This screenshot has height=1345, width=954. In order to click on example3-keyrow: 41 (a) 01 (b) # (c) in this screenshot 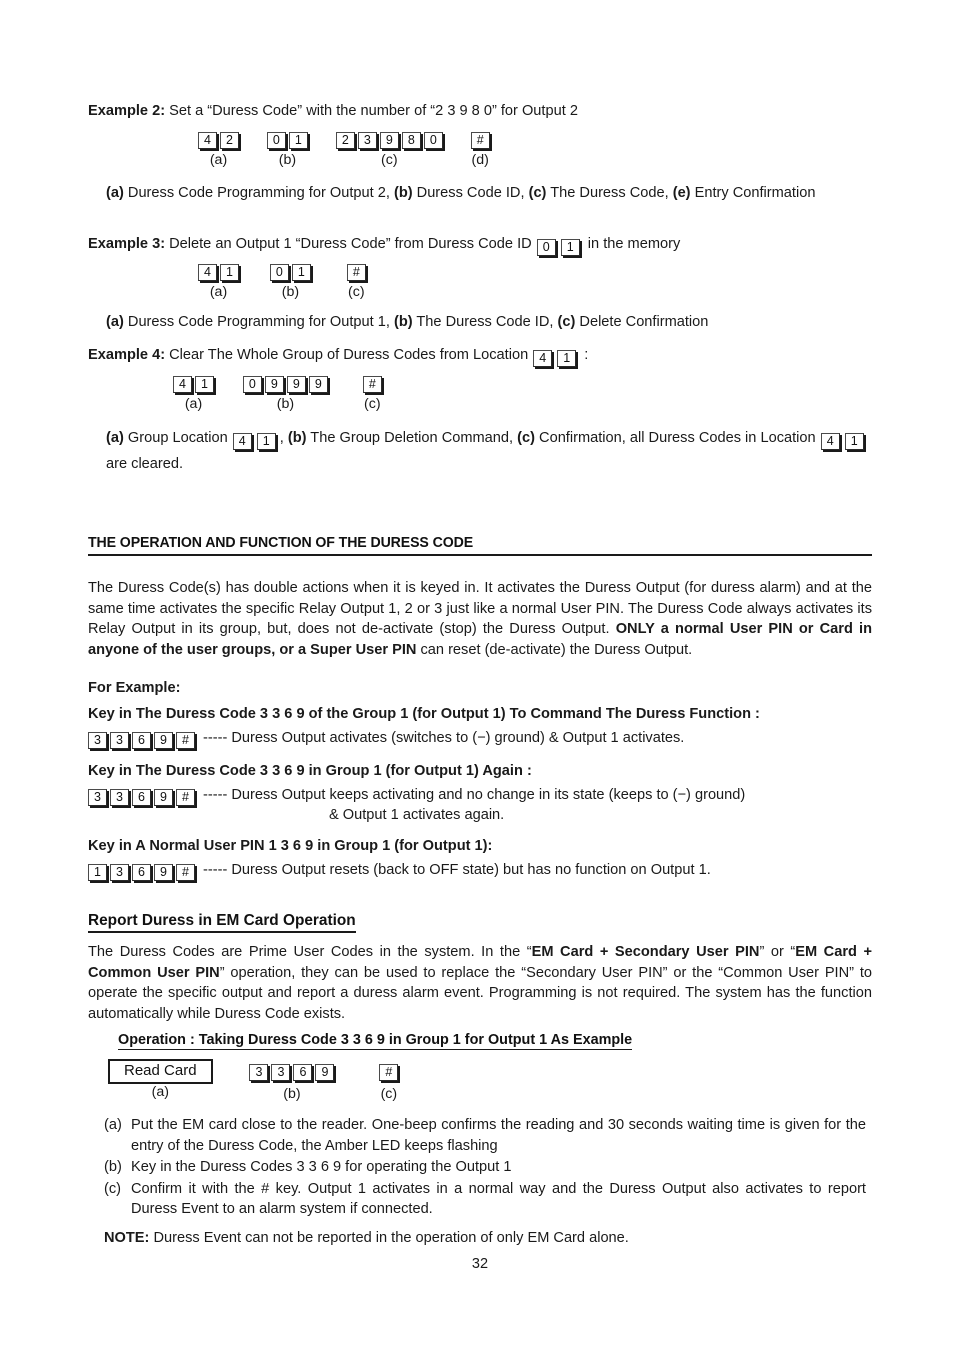, I will do `click(282, 281)`.